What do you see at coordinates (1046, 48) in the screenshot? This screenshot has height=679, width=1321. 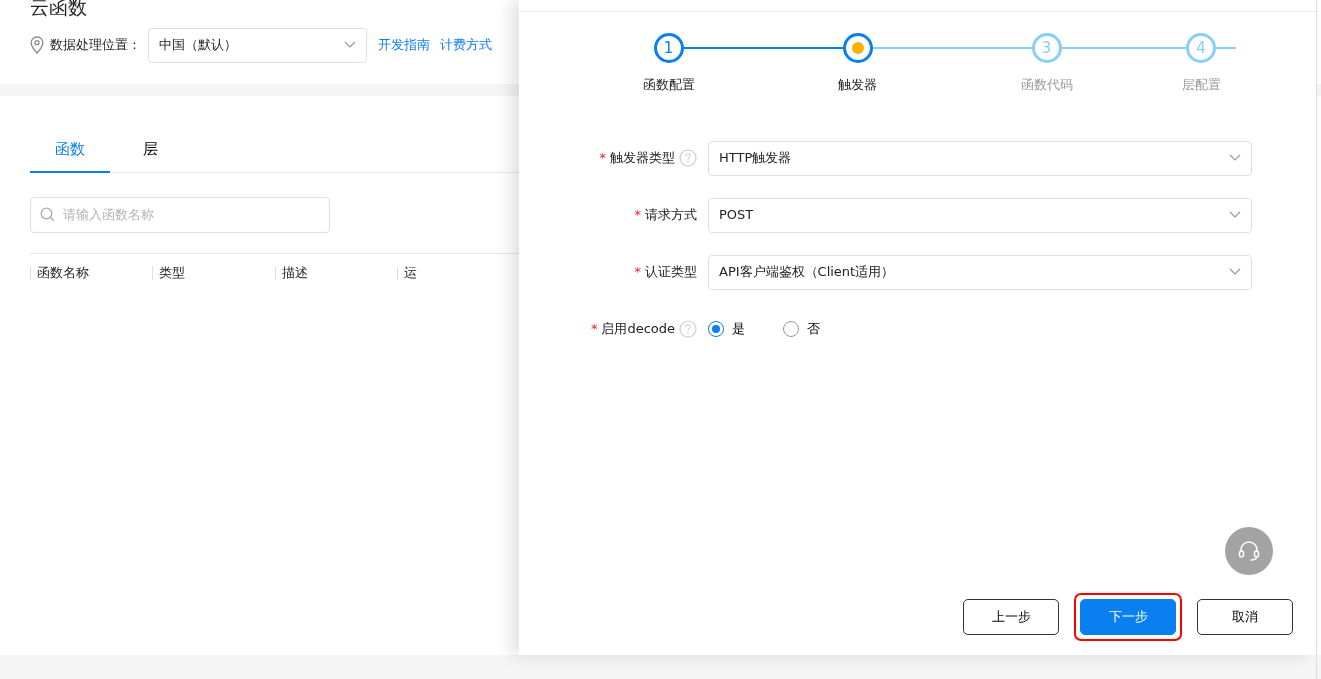 I see `step-circle: 3` at bounding box center [1046, 48].